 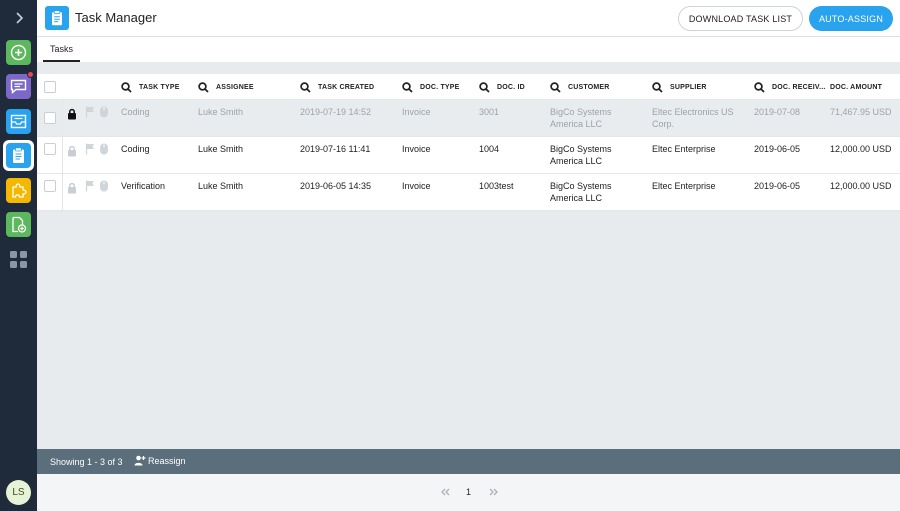 I want to click on column-header-assignee: ASSIGNEE, so click(x=226, y=87).